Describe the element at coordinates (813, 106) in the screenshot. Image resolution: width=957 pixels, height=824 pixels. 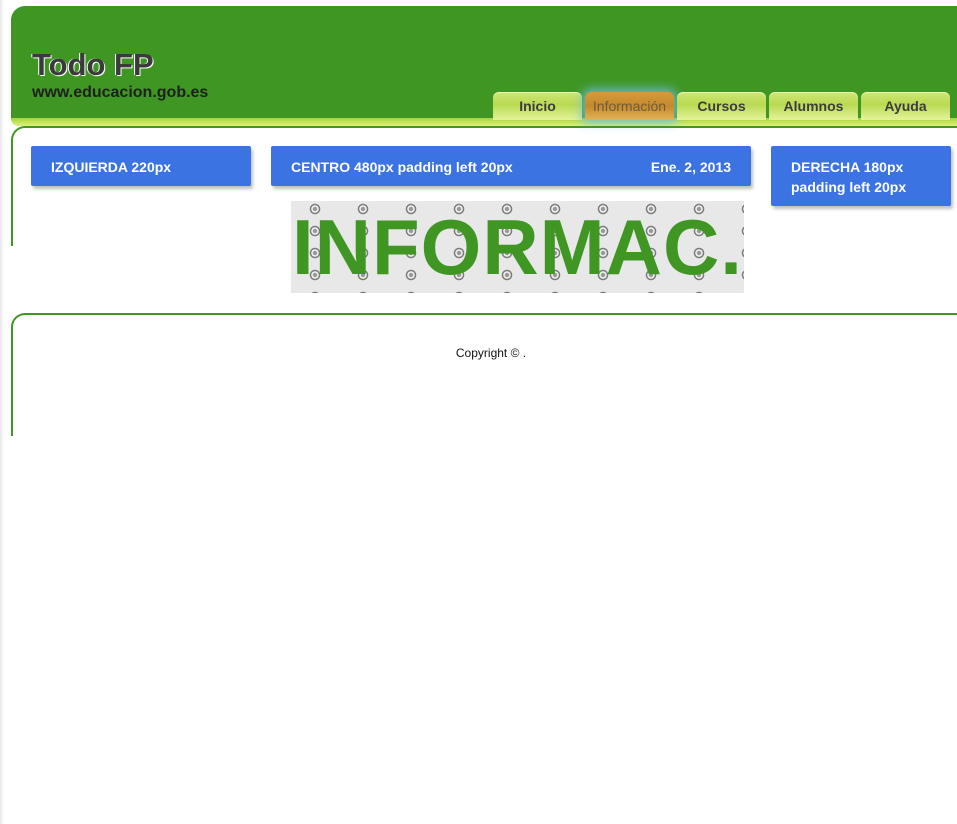
I see `tab-alumnos: Alumnos` at that location.